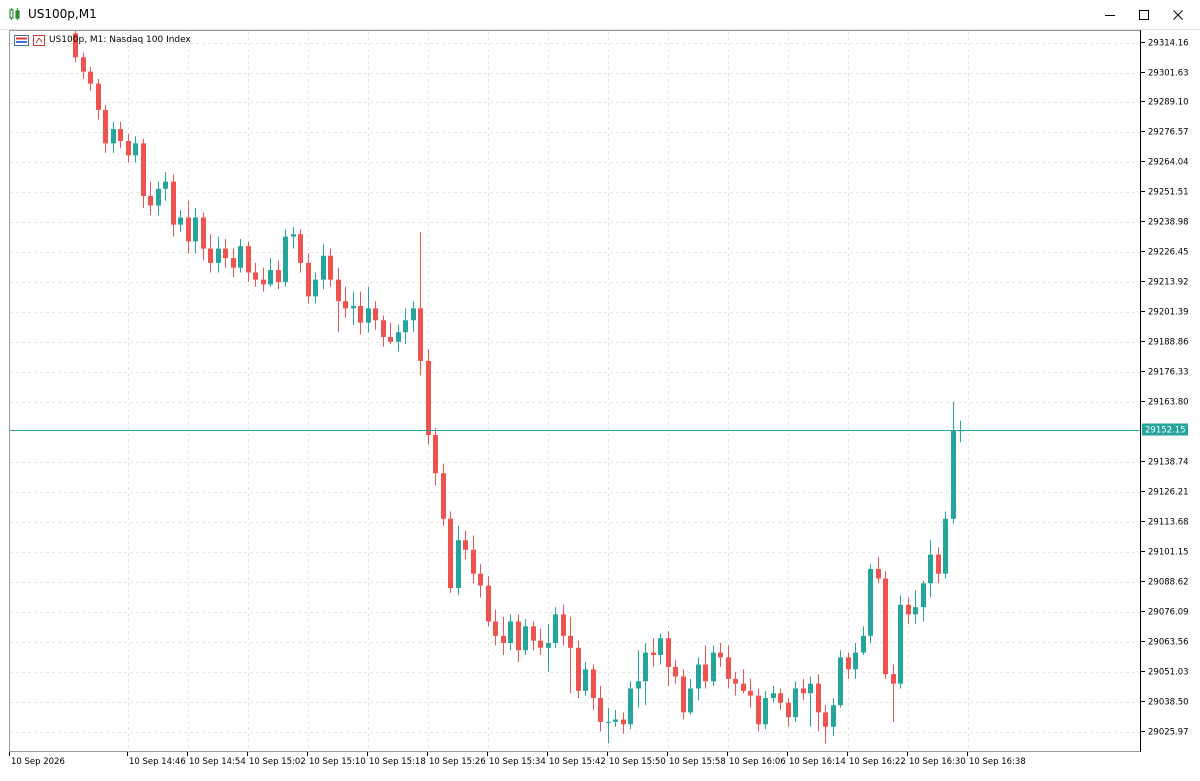  What do you see at coordinates (120, 40) in the screenshot?
I see `chart-symbol-description: US100p, M1: Nasdaq 100 Index` at bounding box center [120, 40].